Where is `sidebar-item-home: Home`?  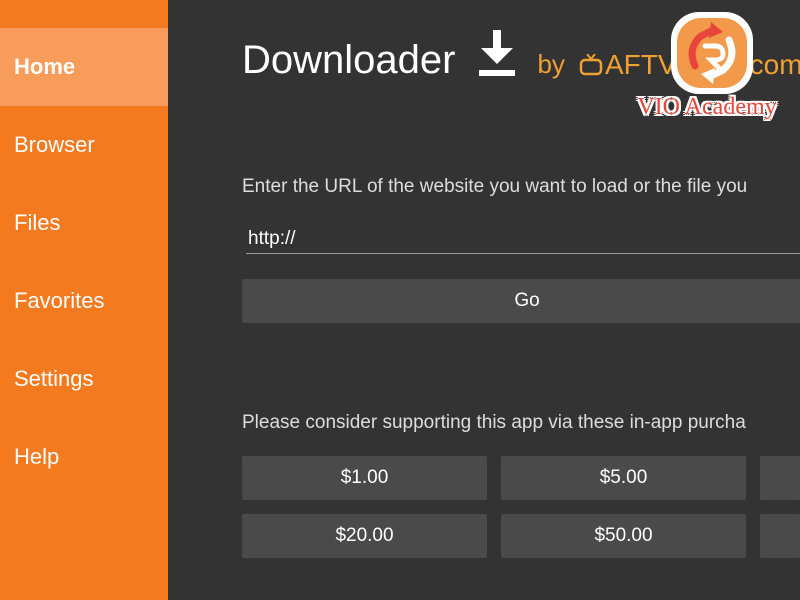 sidebar-item-home: Home is located at coordinates (84, 67).